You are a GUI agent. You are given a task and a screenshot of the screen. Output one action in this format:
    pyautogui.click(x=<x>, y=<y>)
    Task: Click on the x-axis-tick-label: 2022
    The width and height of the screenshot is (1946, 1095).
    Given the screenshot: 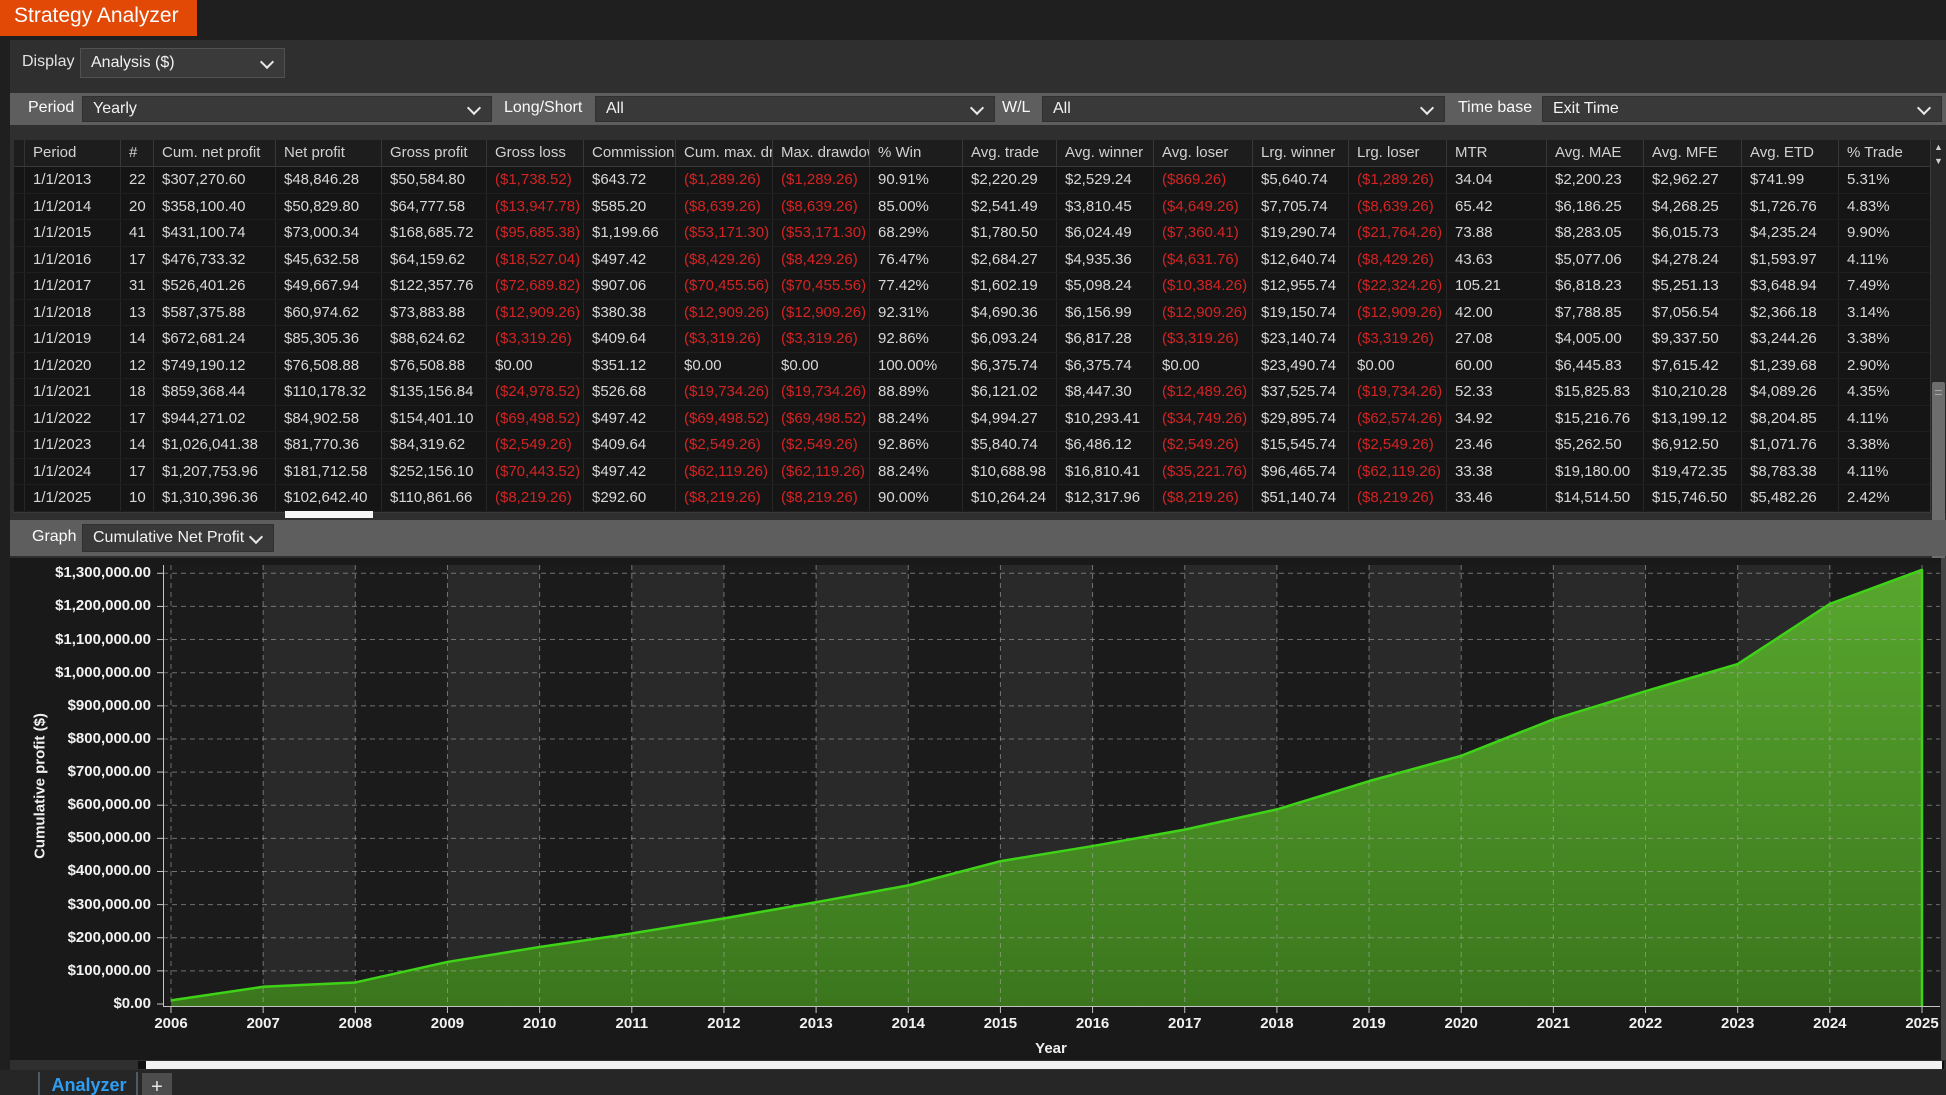 What is the action you would take?
    pyautogui.click(x=1645, y=1023)
    